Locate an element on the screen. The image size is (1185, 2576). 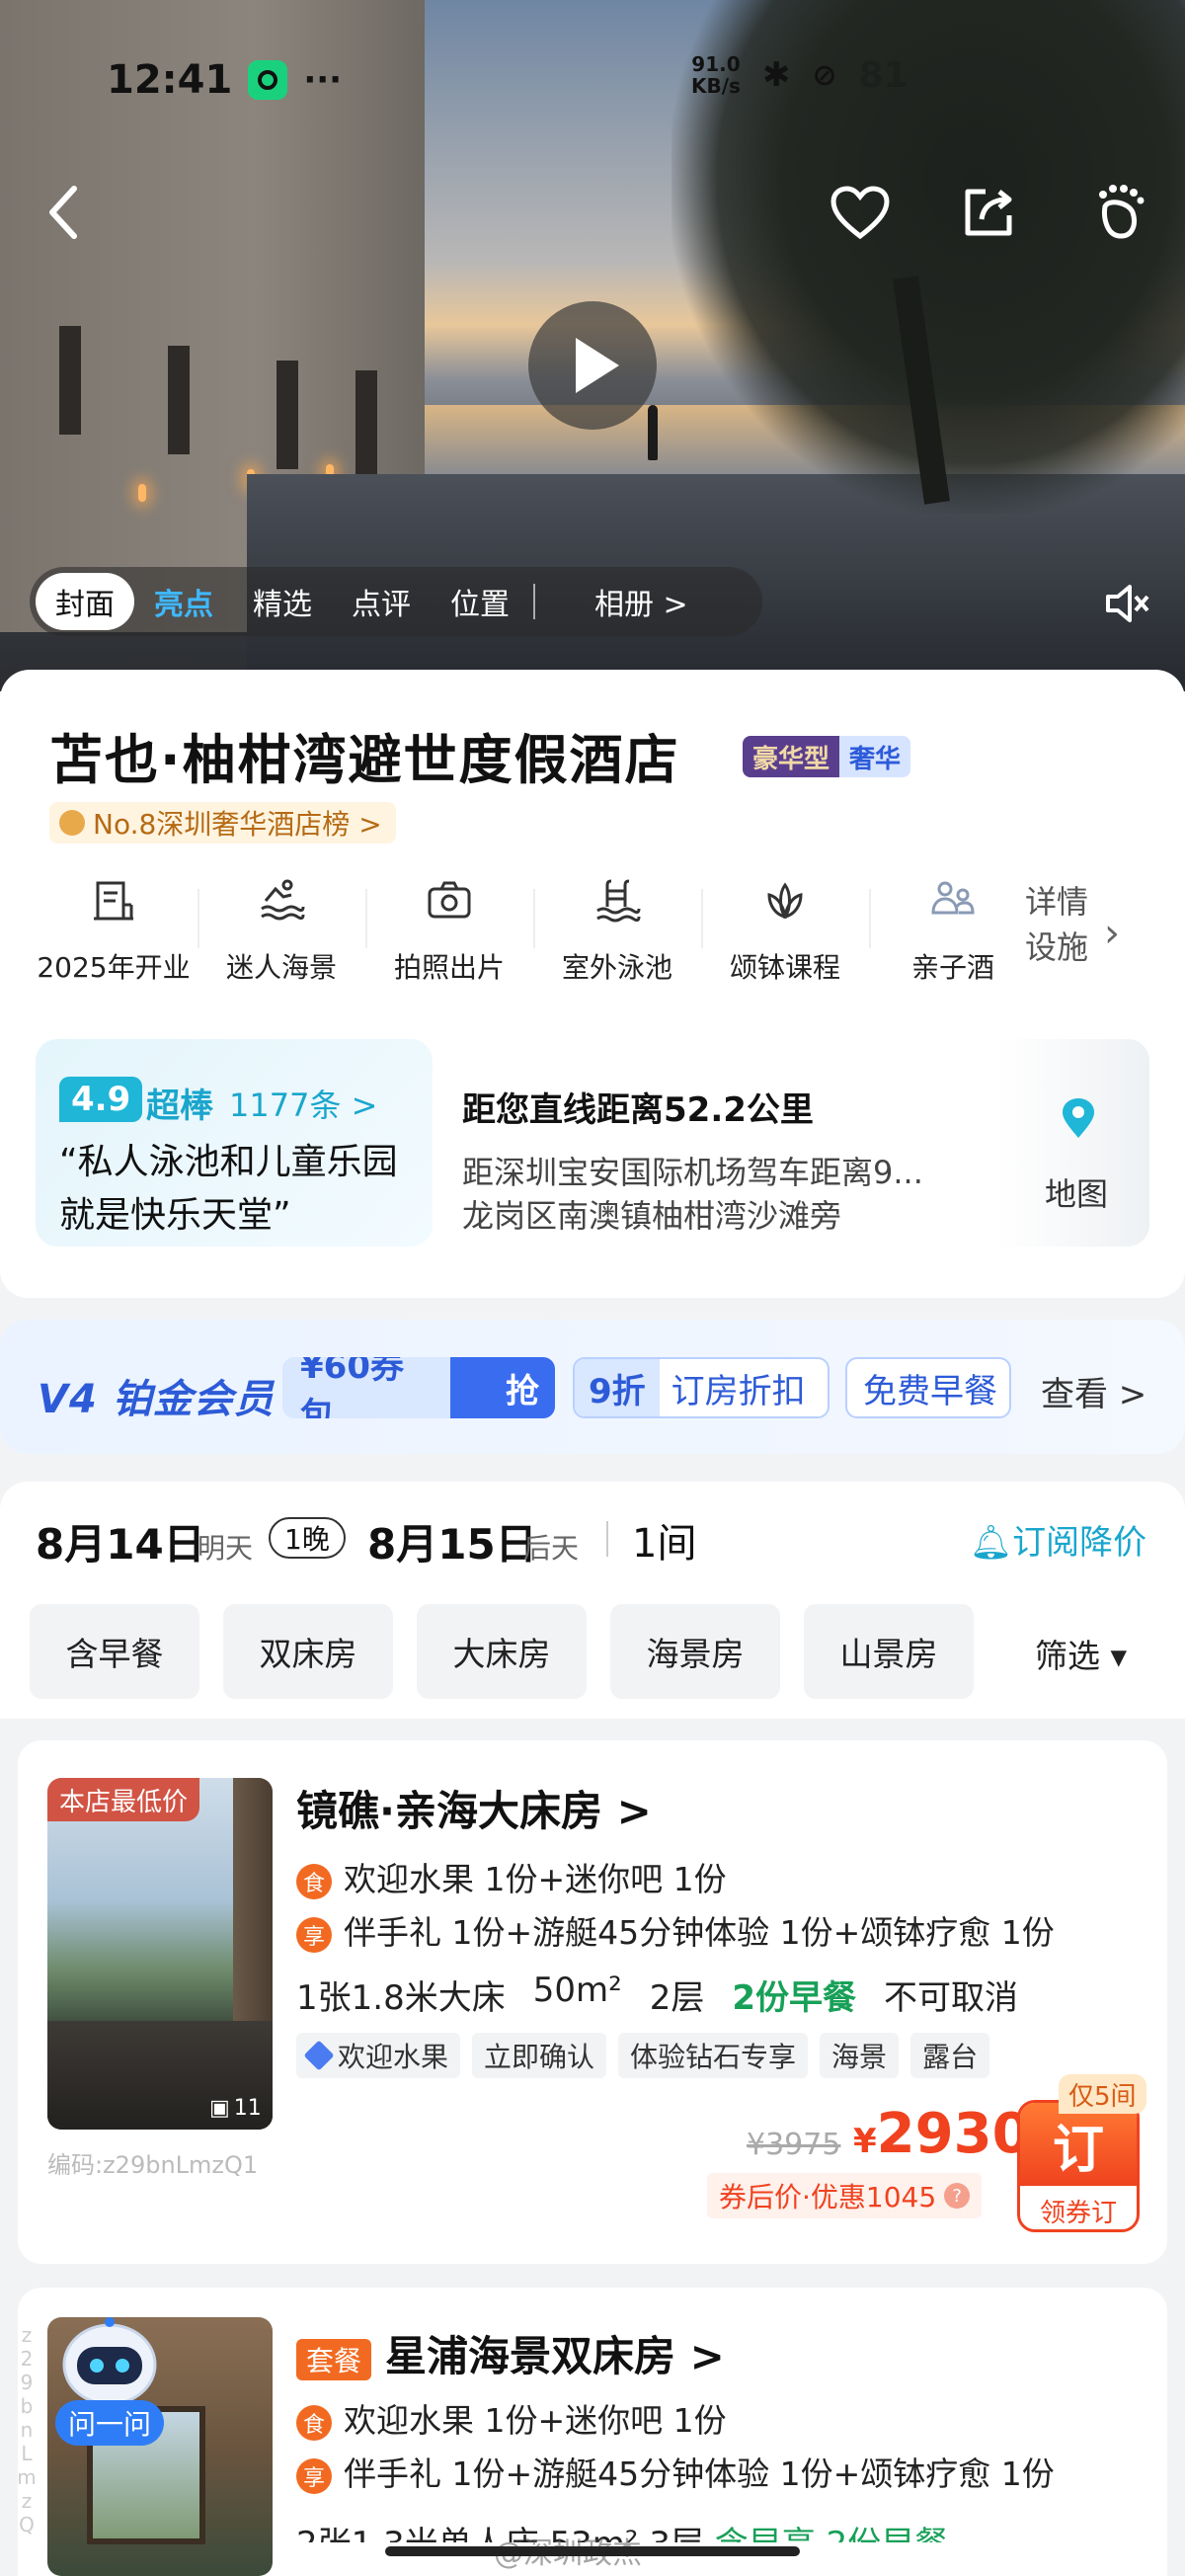
hotel-name: 苫也·柚柑湾避世度假酒店 is located at coordinates (365, 760).